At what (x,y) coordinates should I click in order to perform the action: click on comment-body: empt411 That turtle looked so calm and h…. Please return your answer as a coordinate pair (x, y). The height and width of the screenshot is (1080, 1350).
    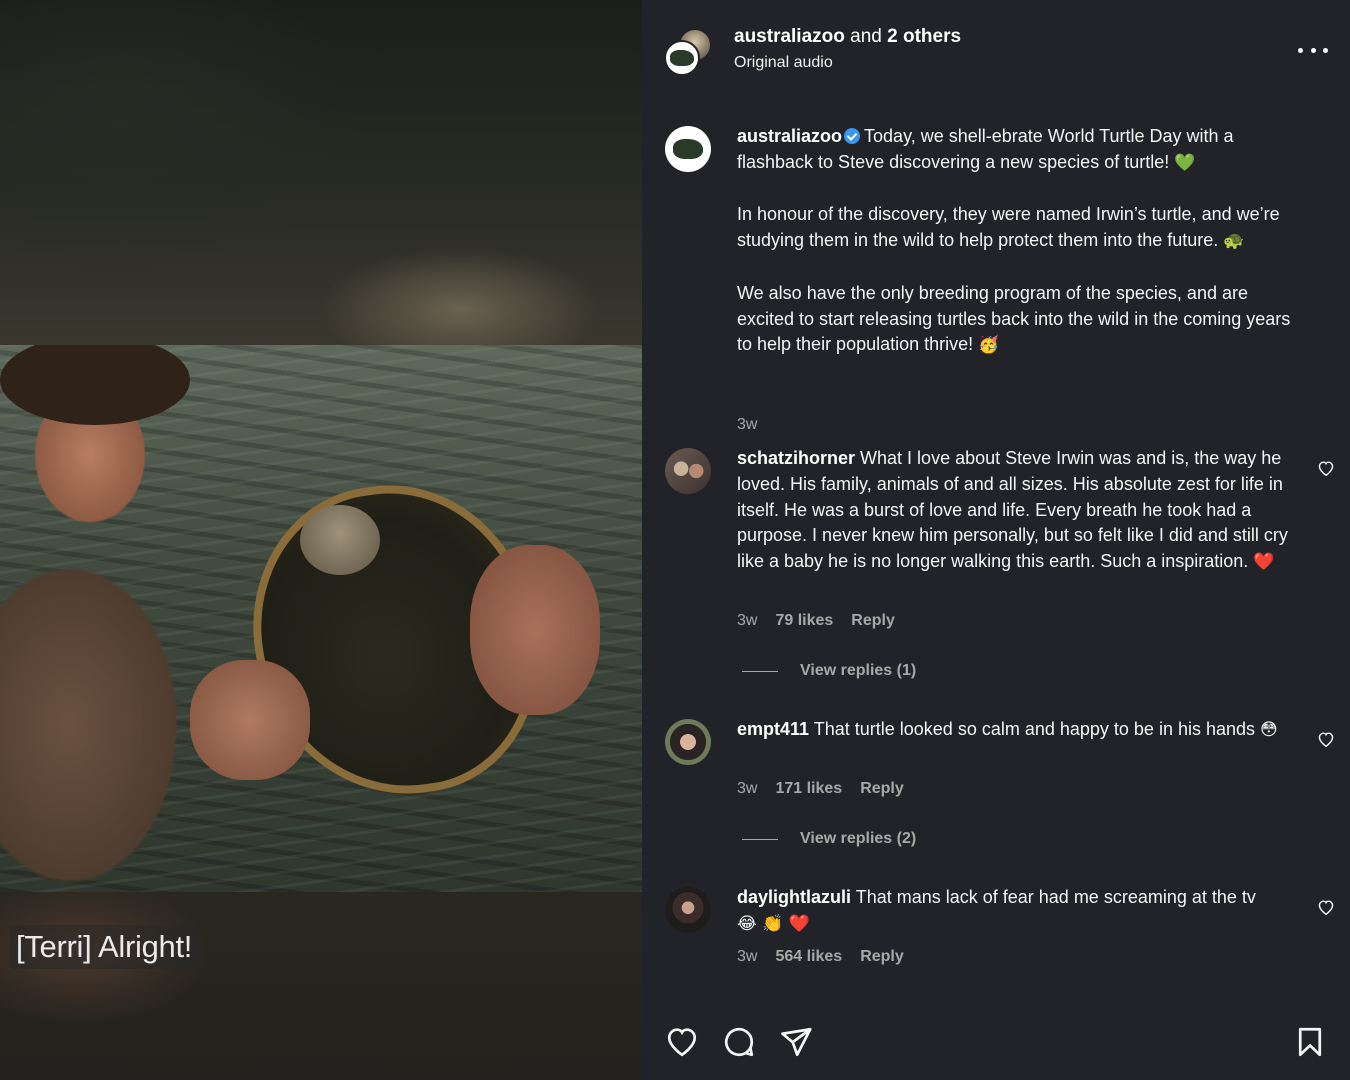
    Looking at the image, I should click on (1022, 730).